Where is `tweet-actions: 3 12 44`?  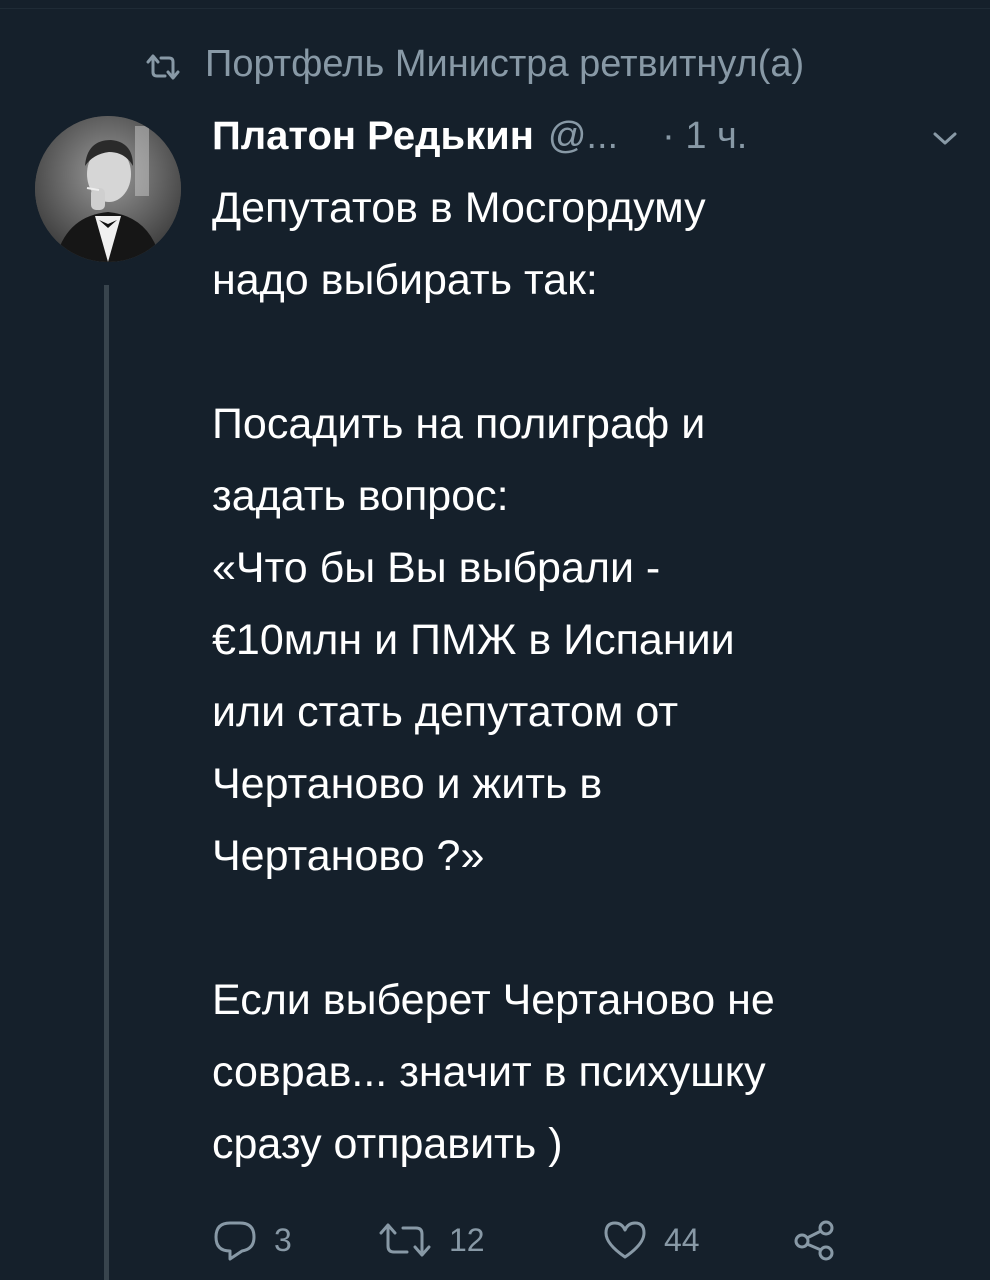 tweet-actions: 3 12 44 is located at coordinates (525, 1240).